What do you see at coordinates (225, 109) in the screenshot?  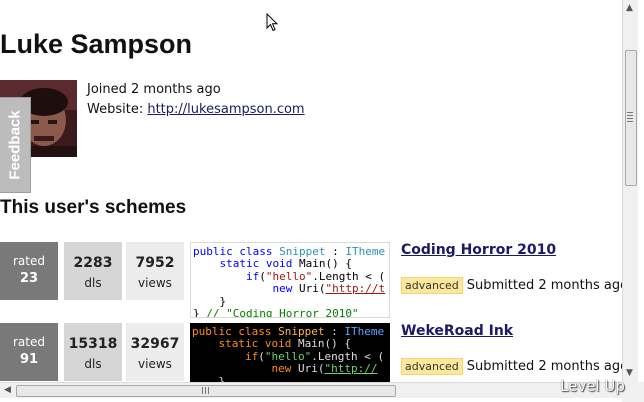 I see `website-link: http://lukesampson.com` at bounding box center [225, 109].